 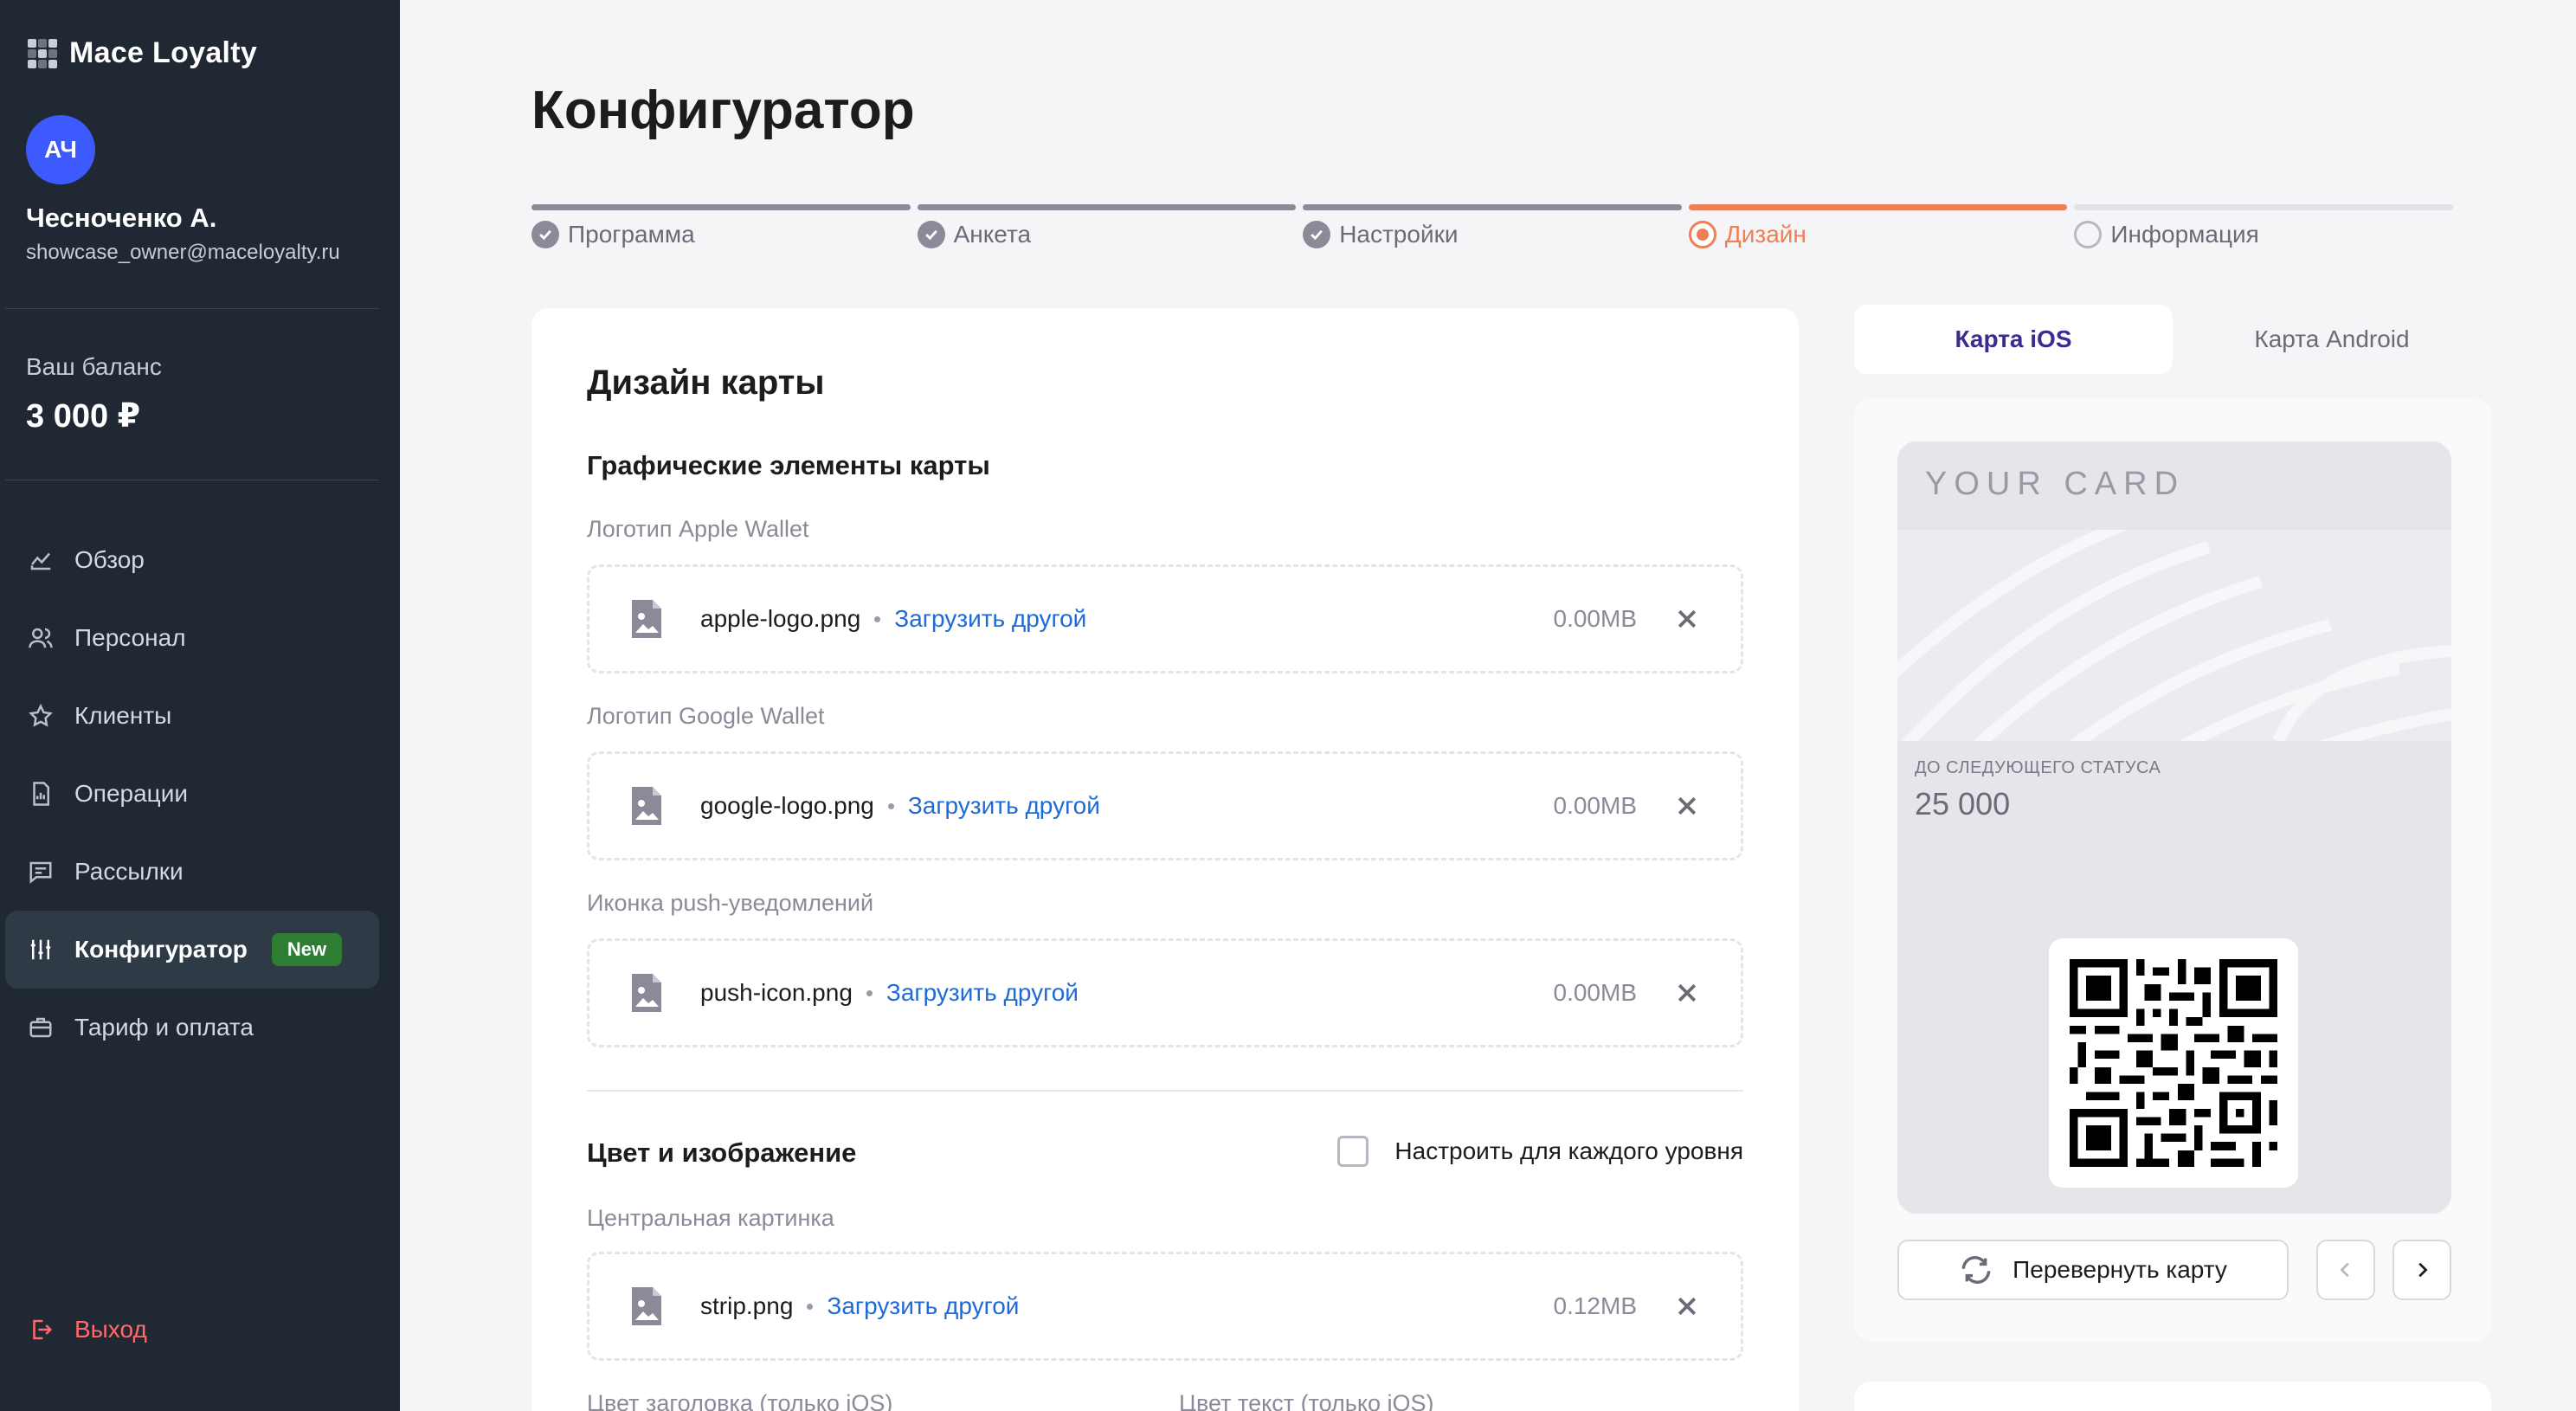 What do you see at coordinates (123, 715) in the screenshot?
I see `sidebar-item-label: Клиенты` at bounding box center [123, 715].